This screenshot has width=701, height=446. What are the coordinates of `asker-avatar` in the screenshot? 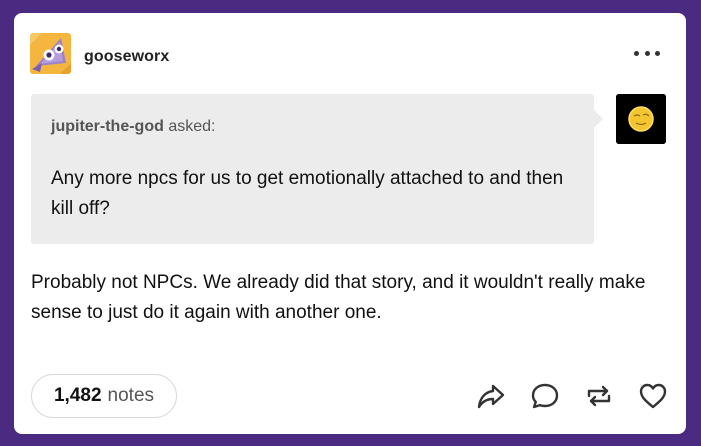 It's located at (641, 119).